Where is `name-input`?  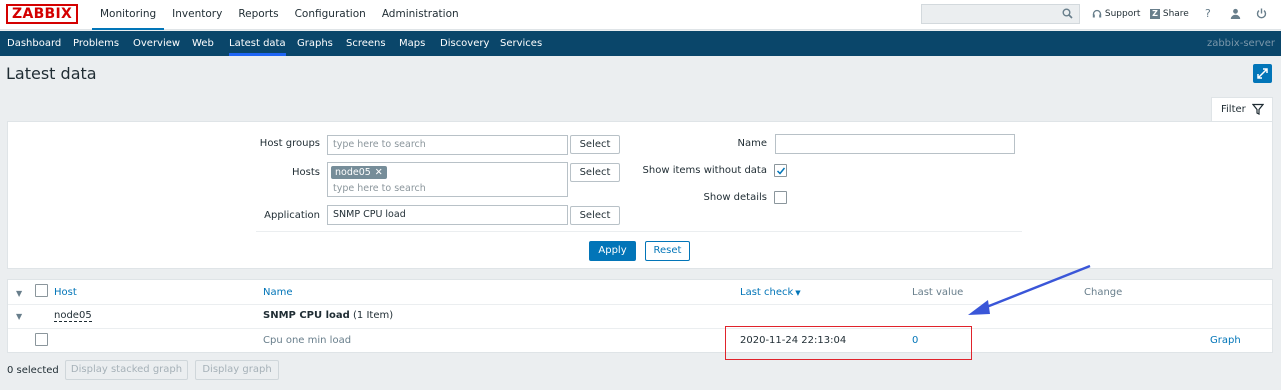
name-input is located at coordinates (895, 144).